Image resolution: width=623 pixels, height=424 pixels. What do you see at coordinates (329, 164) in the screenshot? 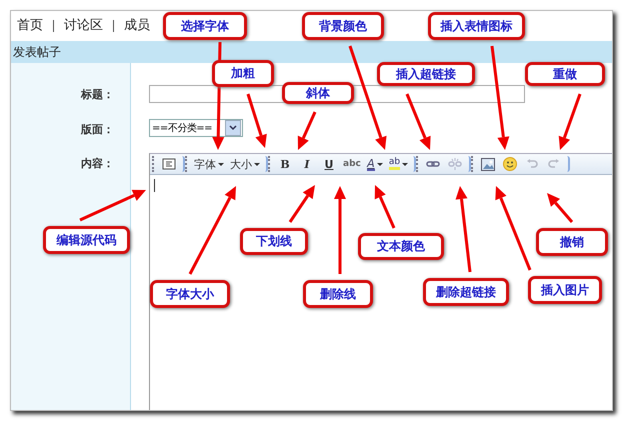
I see `underline-button: U` at bounding box center [329, 164].